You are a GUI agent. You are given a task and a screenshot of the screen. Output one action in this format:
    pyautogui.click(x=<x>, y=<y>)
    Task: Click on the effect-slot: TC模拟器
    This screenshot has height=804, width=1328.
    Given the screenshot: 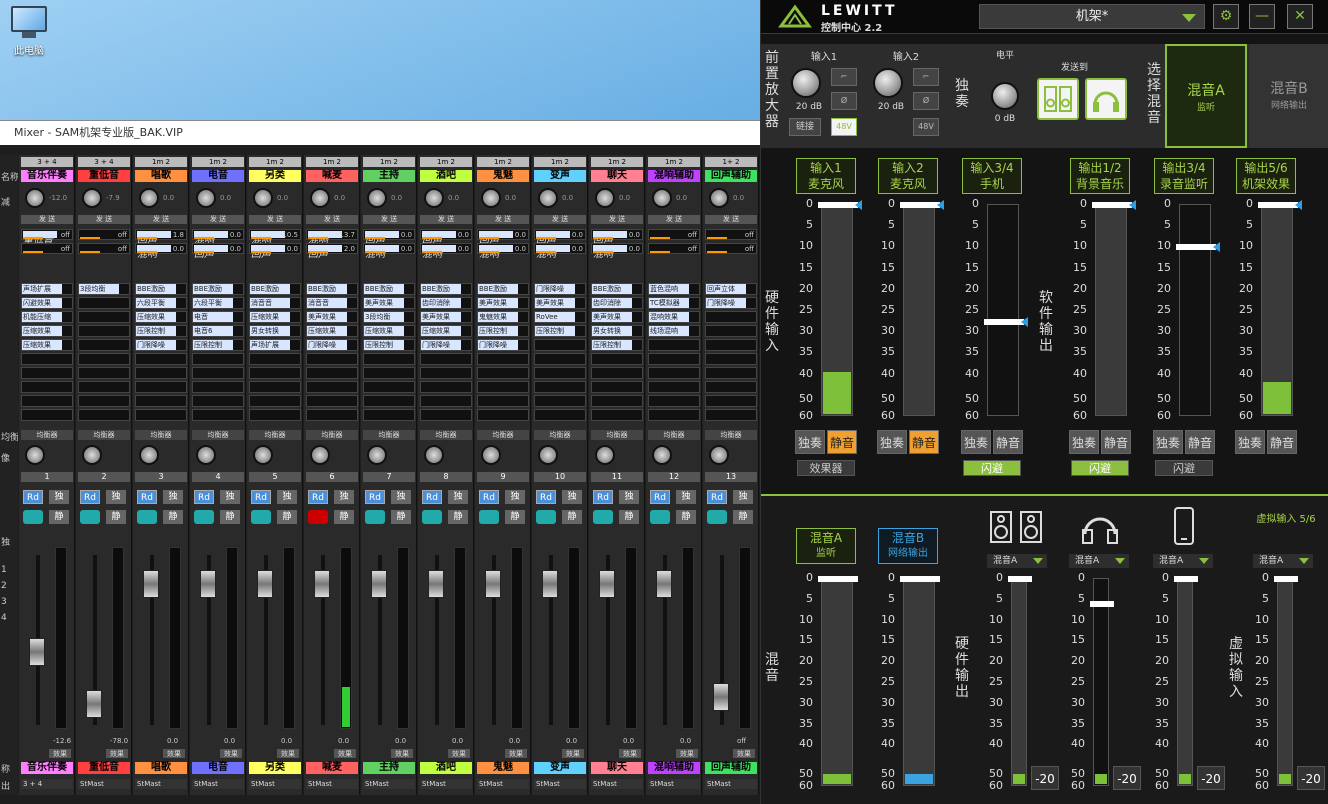 What is the action you would take?
    pyautogui.click(x=674, y=303)
    